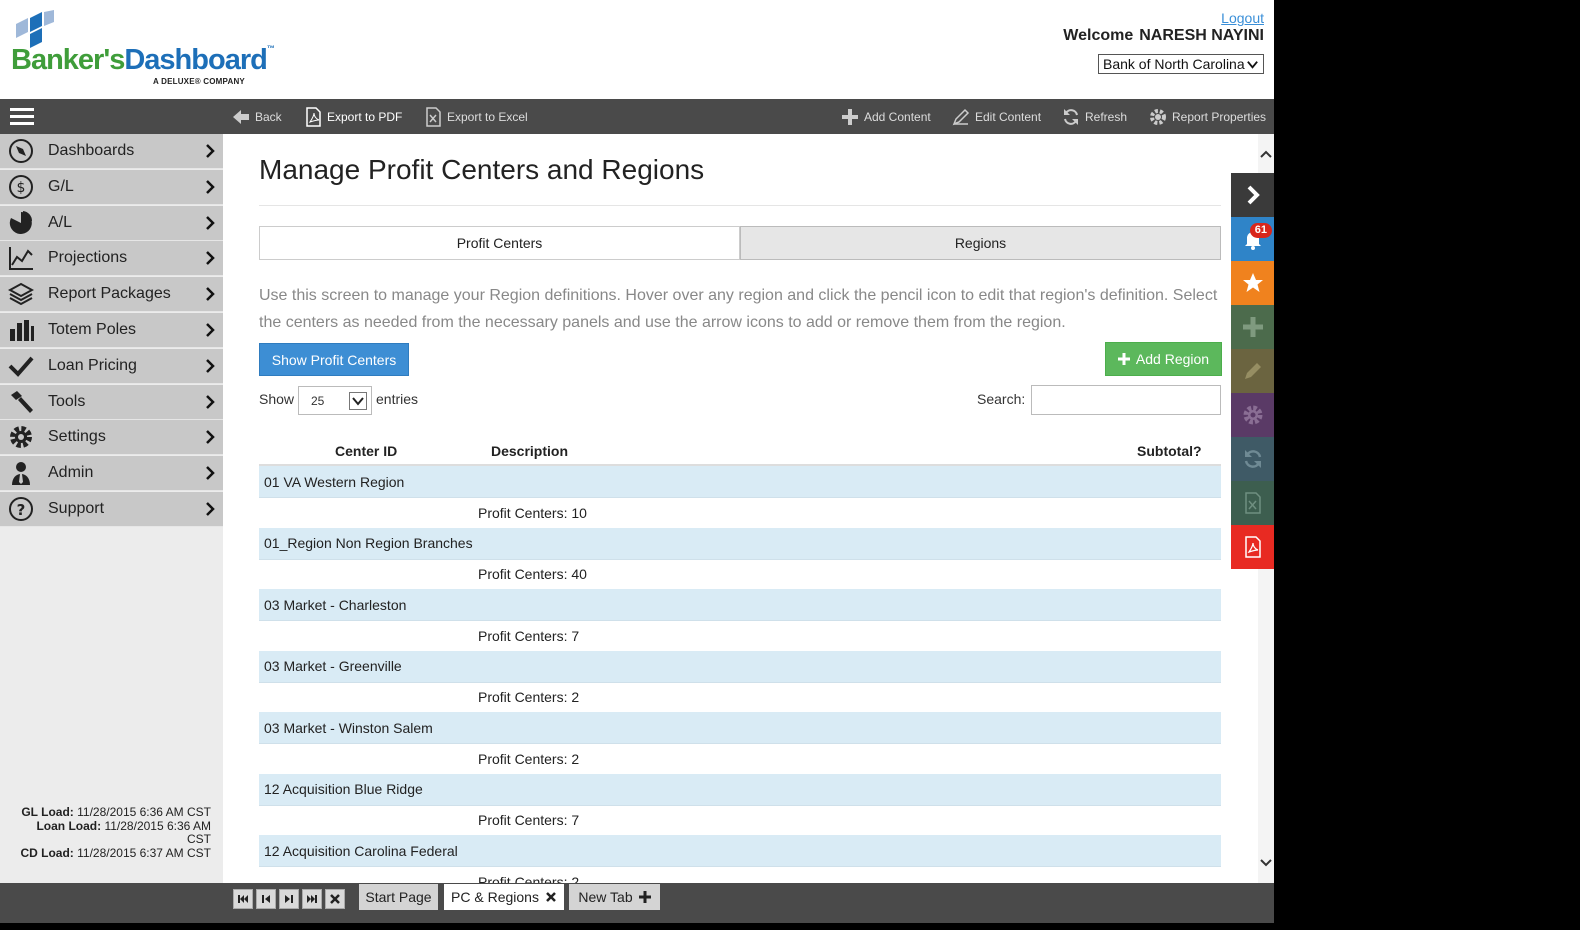 The height and width of the screenshot is (930, 1580). I want to click on column-header-center-id: Center ID, so click(366, 451).